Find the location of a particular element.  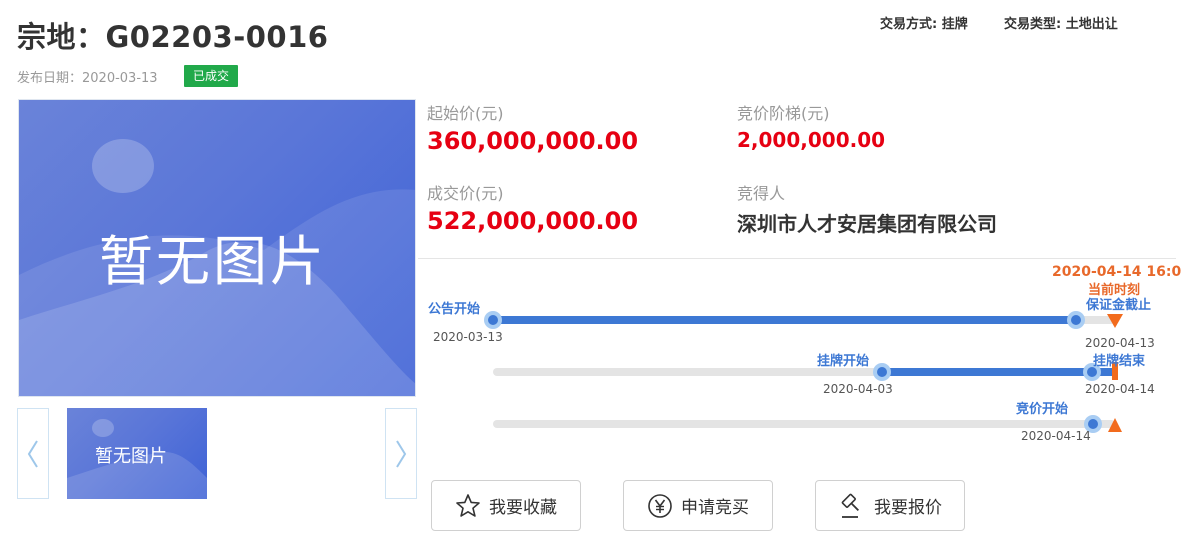

notice-progress is located at coordinates (784, 320).